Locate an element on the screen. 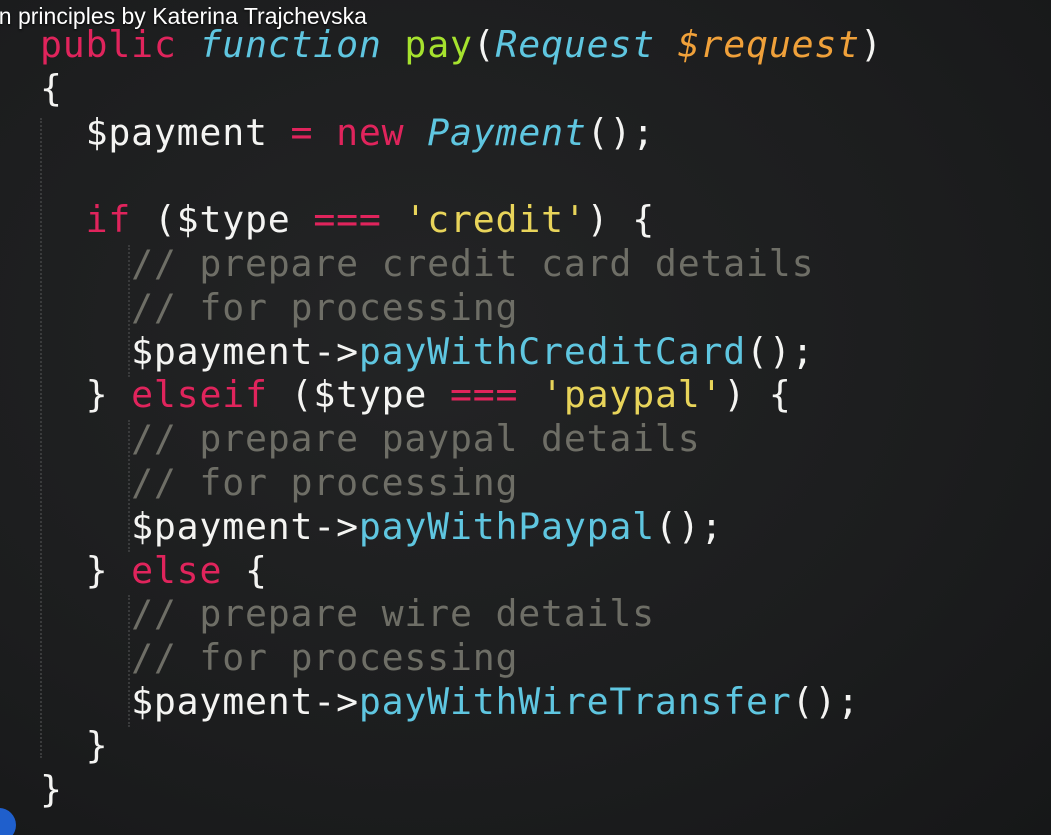 The width and height of the screenshot is (1051, 835). code-line-9: } elseif ($type === 'paypal') { is located at coordinates (461, 395).